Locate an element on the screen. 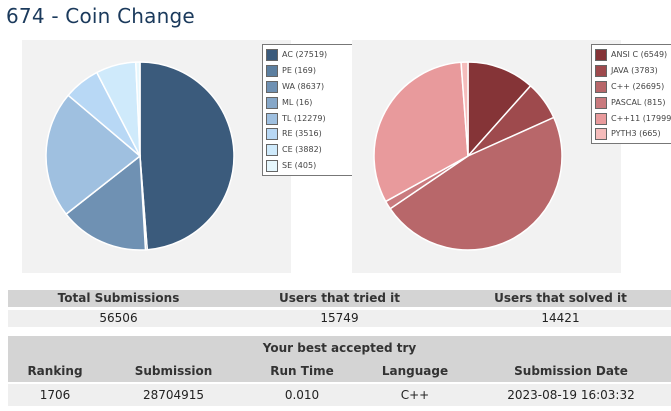 The width and height of the screenshot is (671, 411). totals-value-row: 56506 15749 14421 is located at coordinates (339, 318).